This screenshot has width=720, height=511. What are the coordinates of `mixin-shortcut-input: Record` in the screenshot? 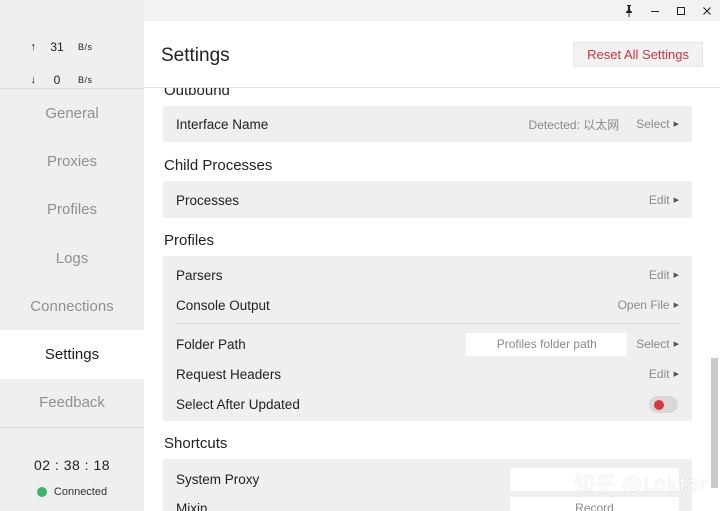 It's located at (594, 503).